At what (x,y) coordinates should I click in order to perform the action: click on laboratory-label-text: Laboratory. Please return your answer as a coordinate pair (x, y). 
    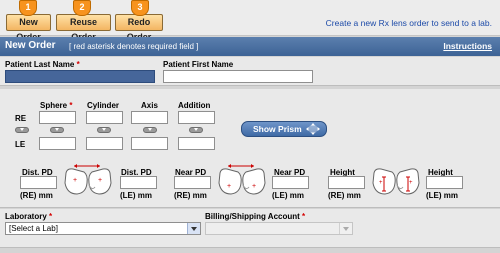
    Looking at the image, I should click on (26, 216).